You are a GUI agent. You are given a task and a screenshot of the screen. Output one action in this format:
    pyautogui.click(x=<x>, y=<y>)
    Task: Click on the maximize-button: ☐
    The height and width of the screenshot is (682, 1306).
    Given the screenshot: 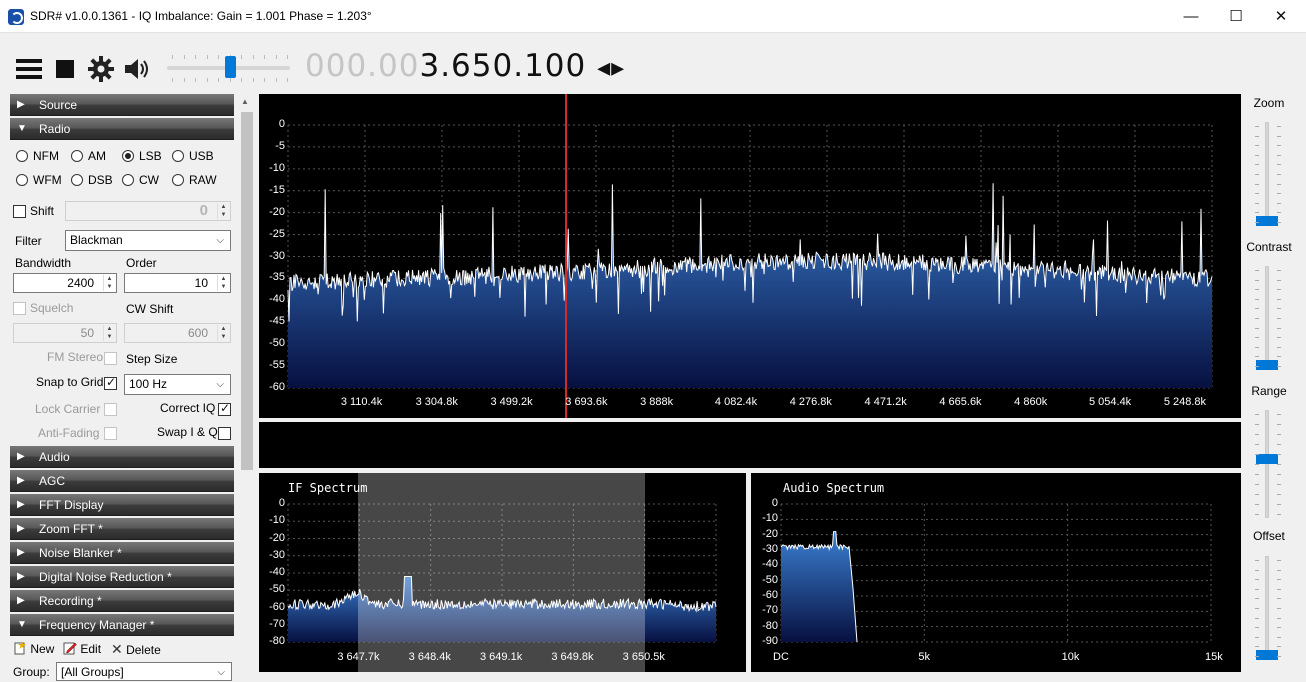 What is the action you would take?
    pyautogui.click(x=1236, y=16)
    